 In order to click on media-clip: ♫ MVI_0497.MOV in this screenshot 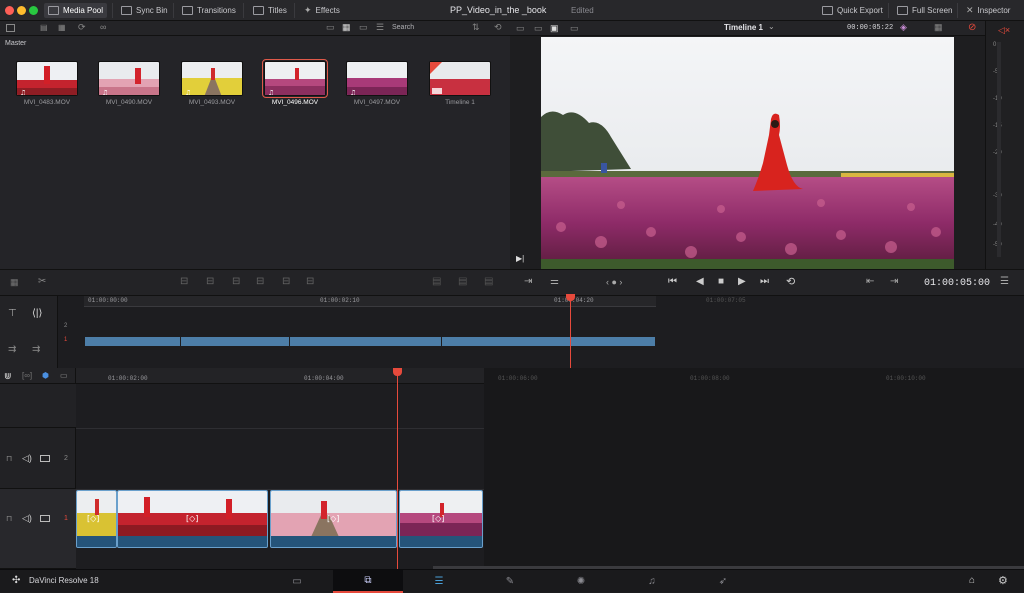, I will do `click(377, 83)`.